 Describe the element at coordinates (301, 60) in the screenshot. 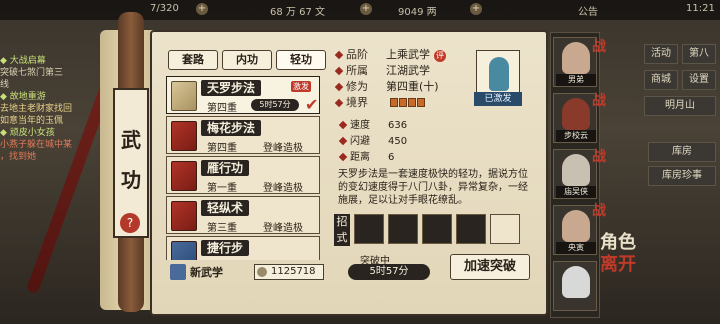

I see `tab-light-skills: 轻功` at that location.